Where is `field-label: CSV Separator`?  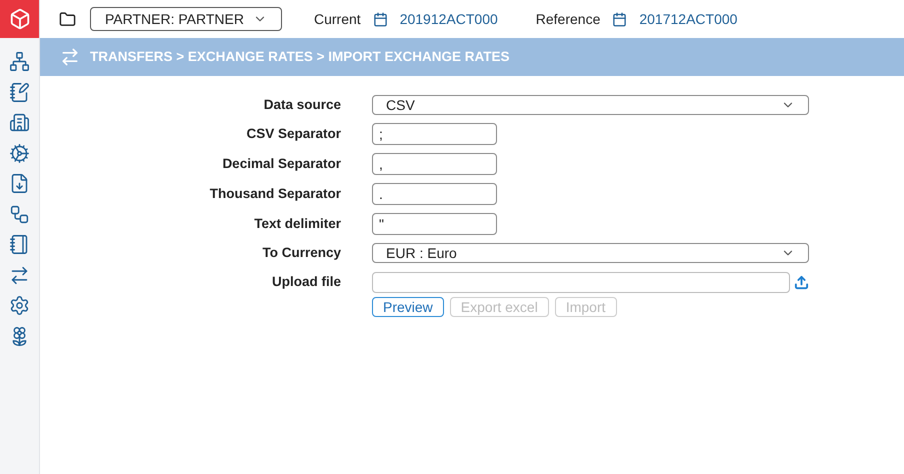
field-label: CSV Separator is located at coordinates (293, 134).